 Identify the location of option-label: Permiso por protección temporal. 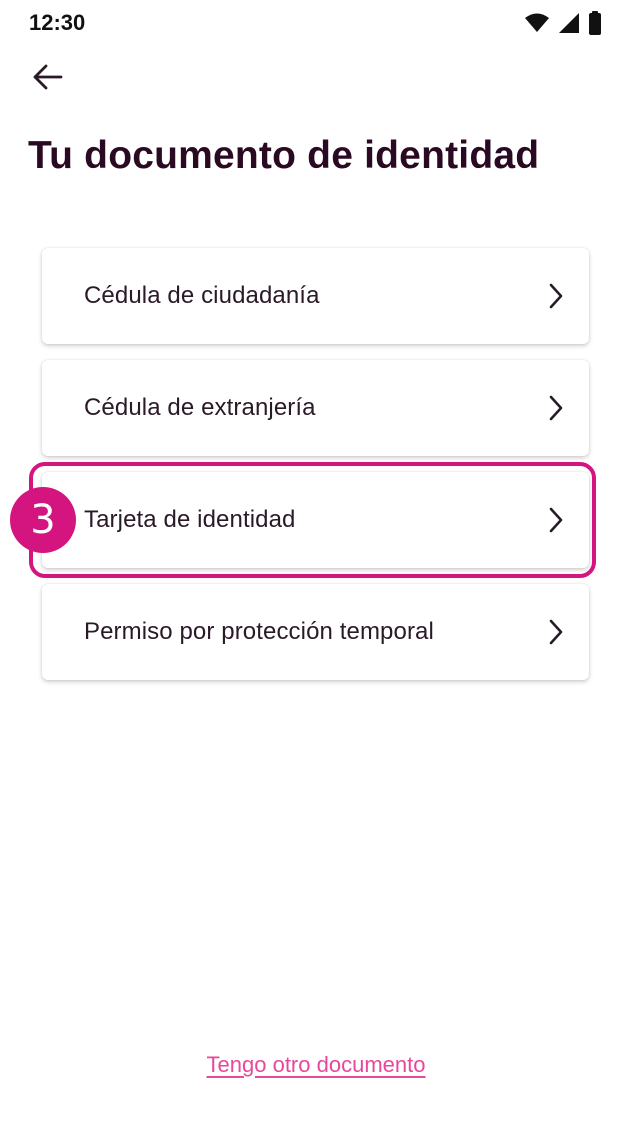
(259, 631).